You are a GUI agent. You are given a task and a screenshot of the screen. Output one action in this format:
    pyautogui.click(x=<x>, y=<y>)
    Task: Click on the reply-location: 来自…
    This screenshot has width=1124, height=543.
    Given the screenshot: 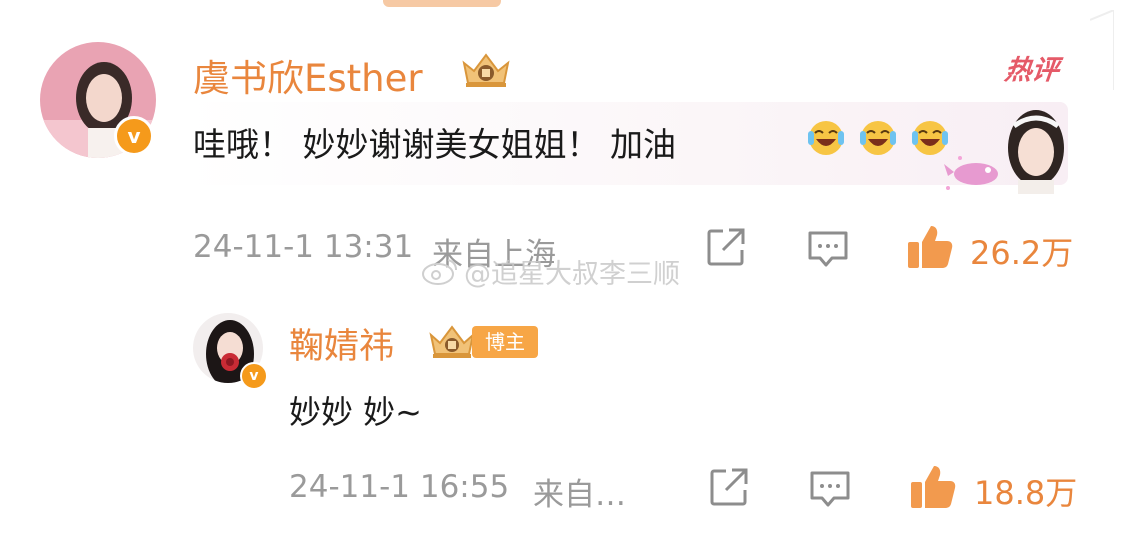 What is the action you would take?
    pyautogui.click(x=579, y=495)
    